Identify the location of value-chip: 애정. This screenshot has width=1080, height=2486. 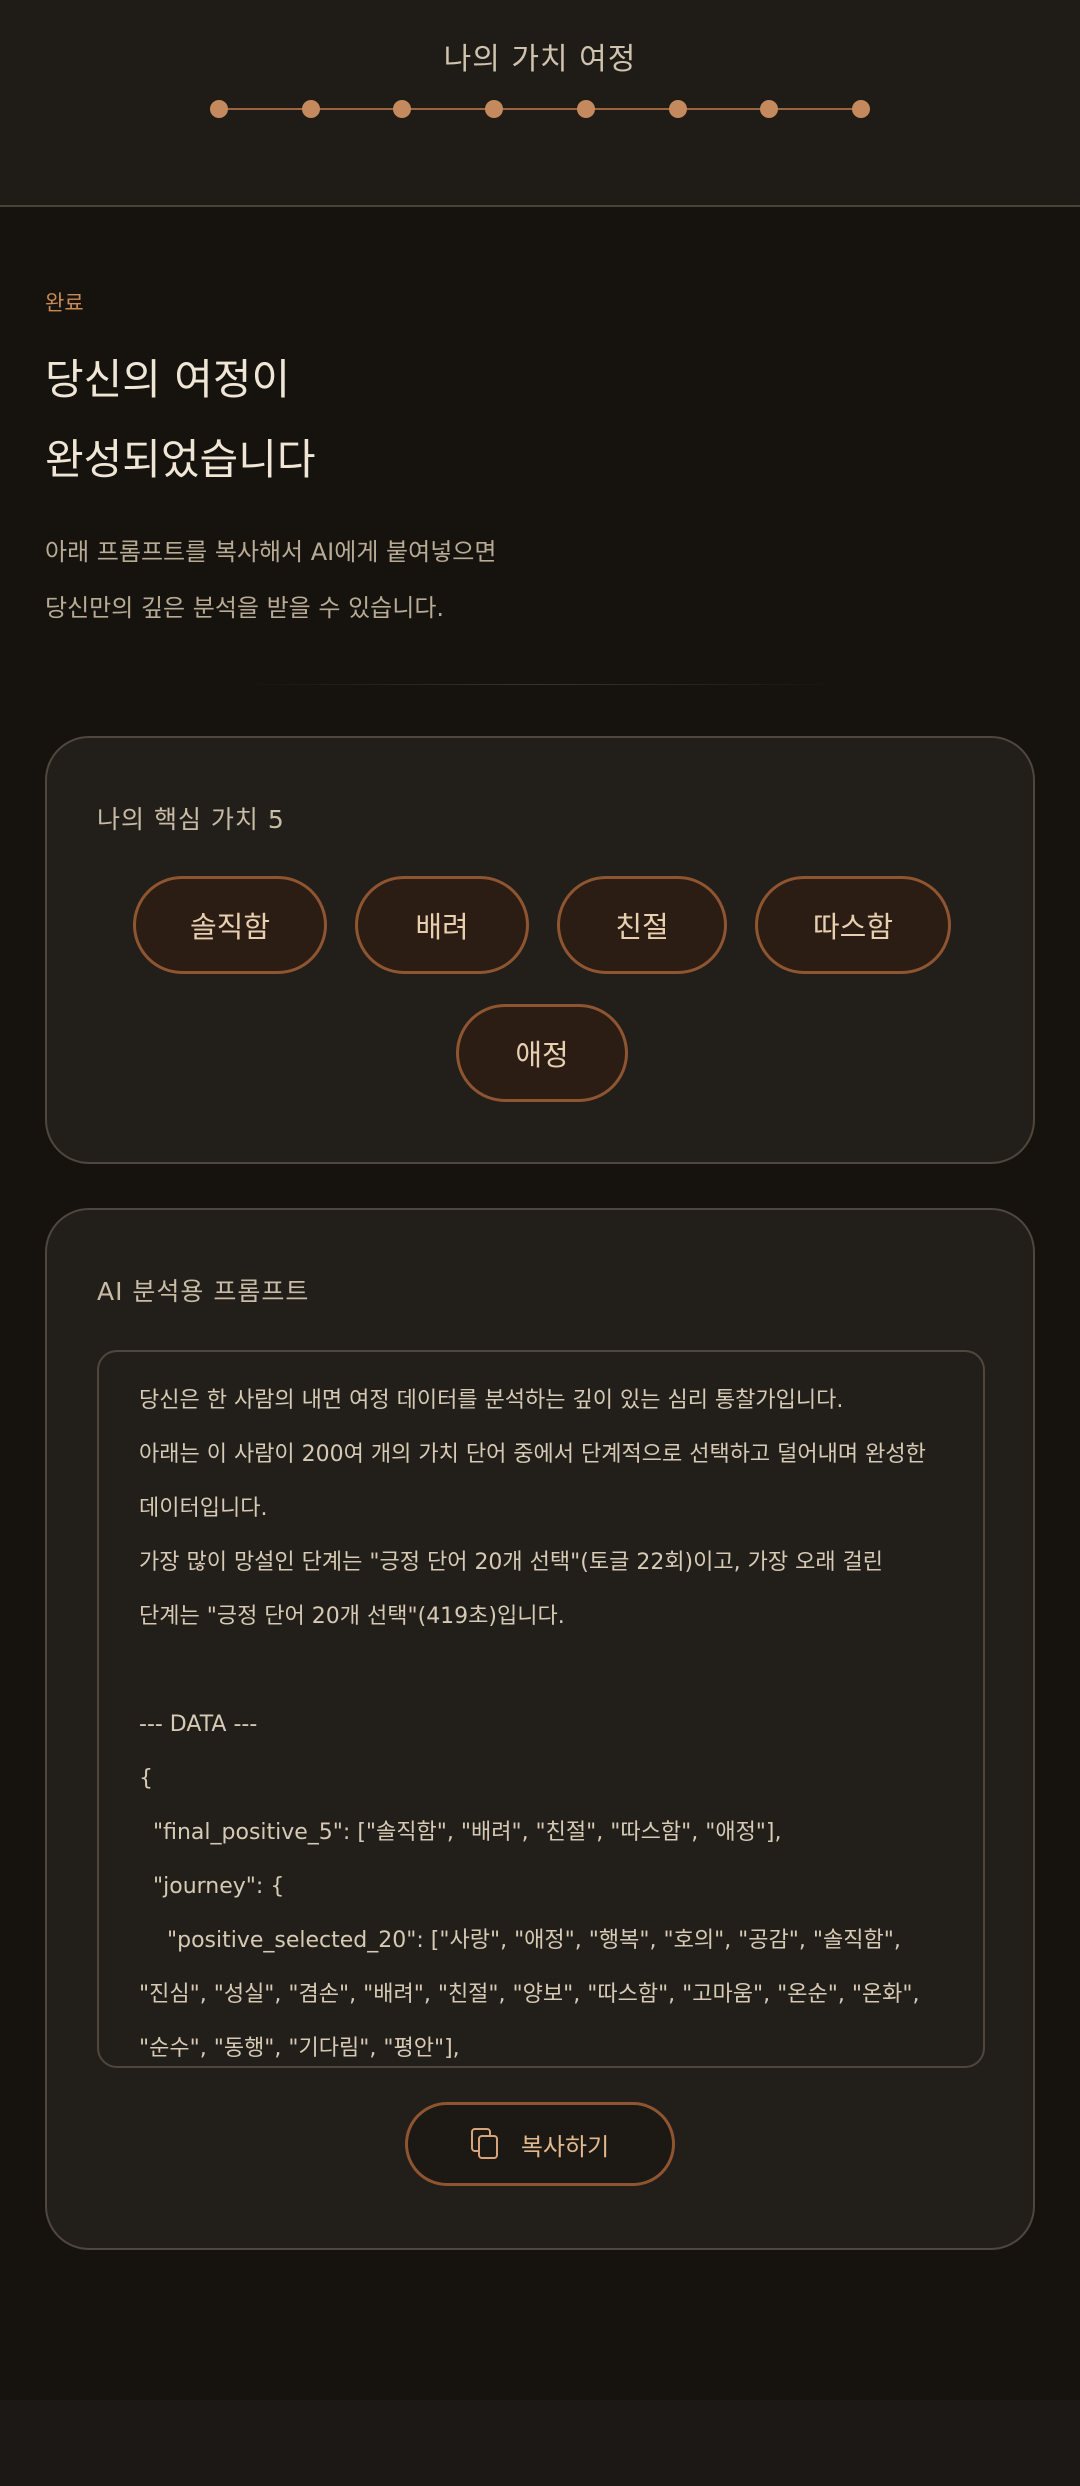
(542, 1053).